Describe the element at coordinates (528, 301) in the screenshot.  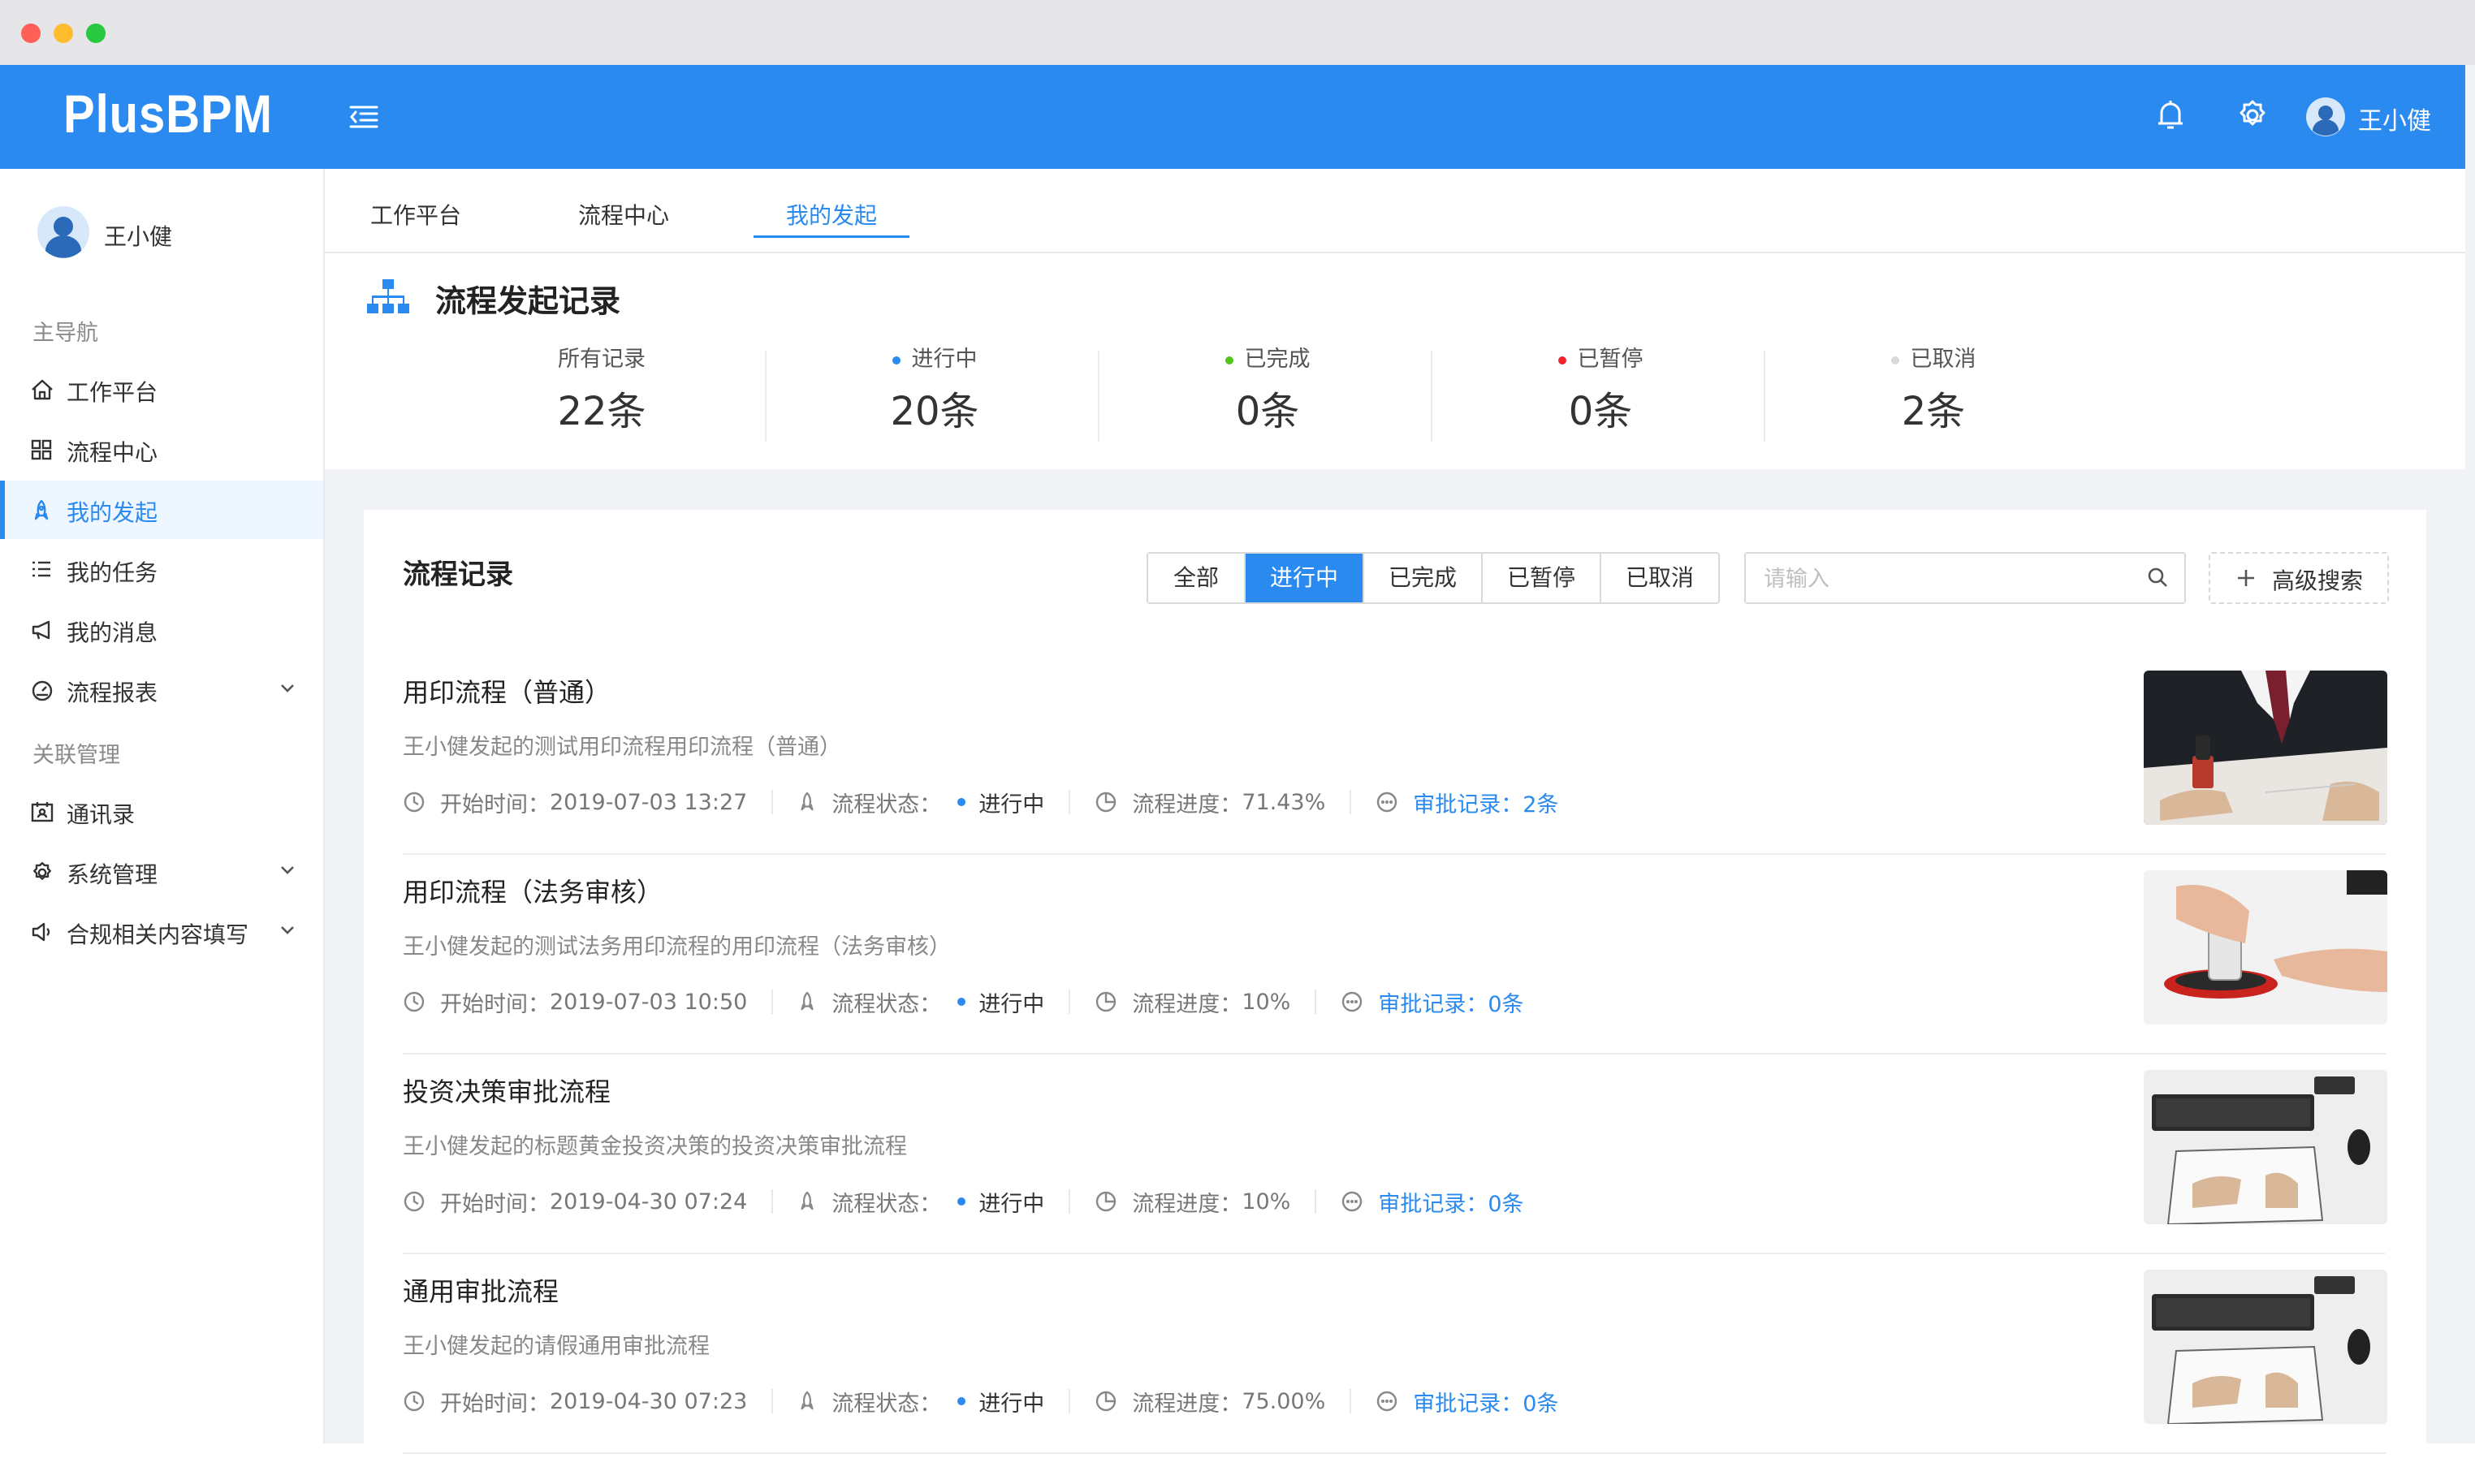
I see `summary-title: 流程发起记录` at that location.